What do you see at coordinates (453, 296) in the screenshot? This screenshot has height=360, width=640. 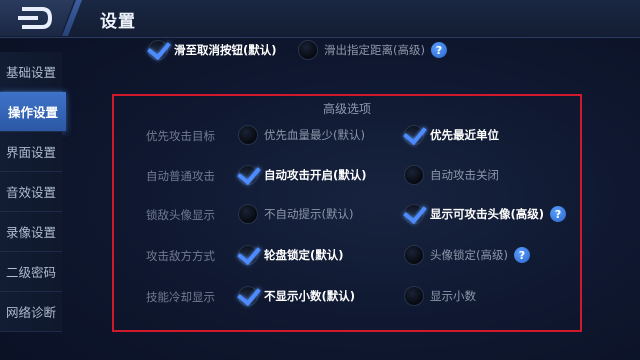 I see `option-label: 显示小数` at bounding box center [453, 296].